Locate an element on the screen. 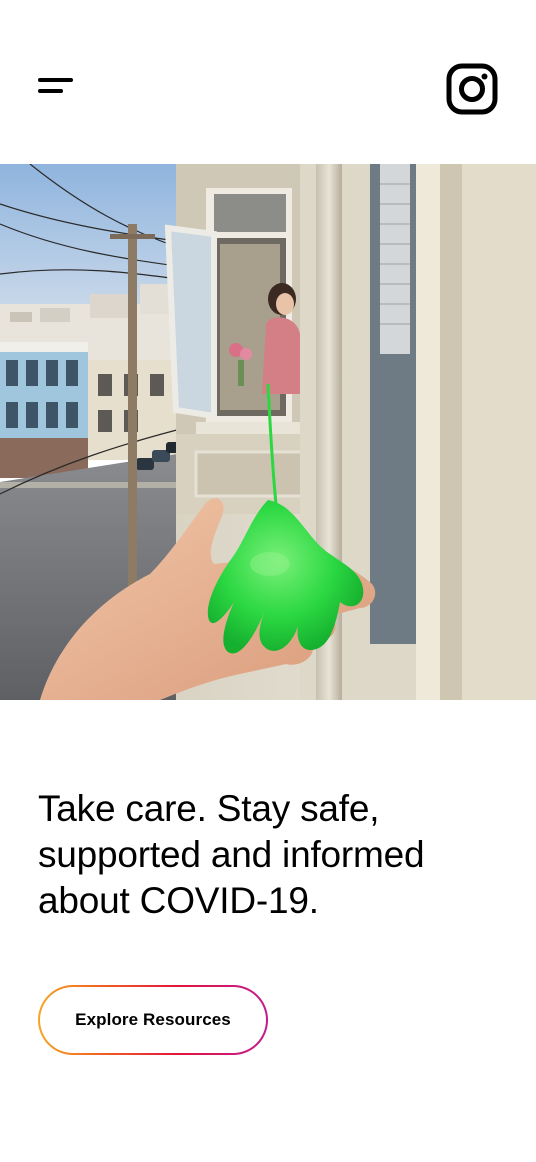 This screenshot has height=1162, width=536. explore-resources-button: Explore Resources is located at coordinates (153, 1020).